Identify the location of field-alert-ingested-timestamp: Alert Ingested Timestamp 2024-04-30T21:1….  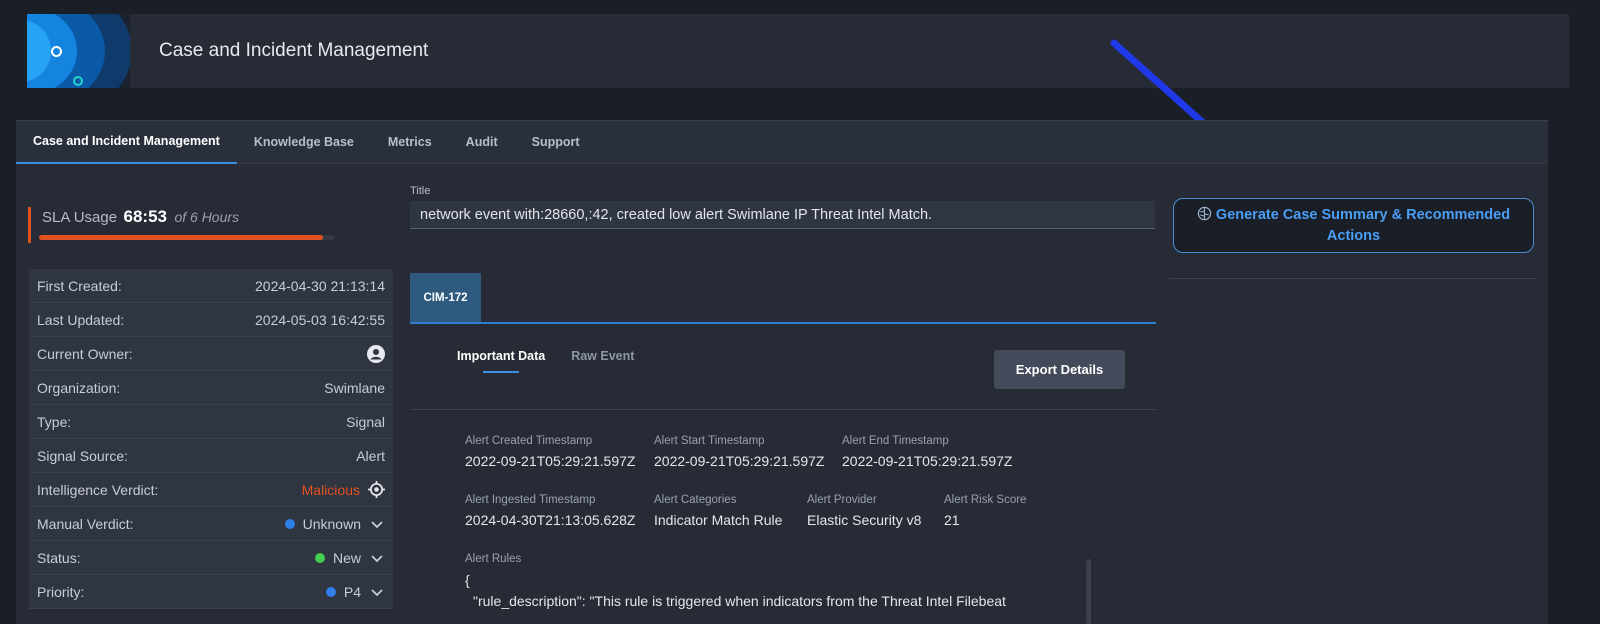
(550, 511).